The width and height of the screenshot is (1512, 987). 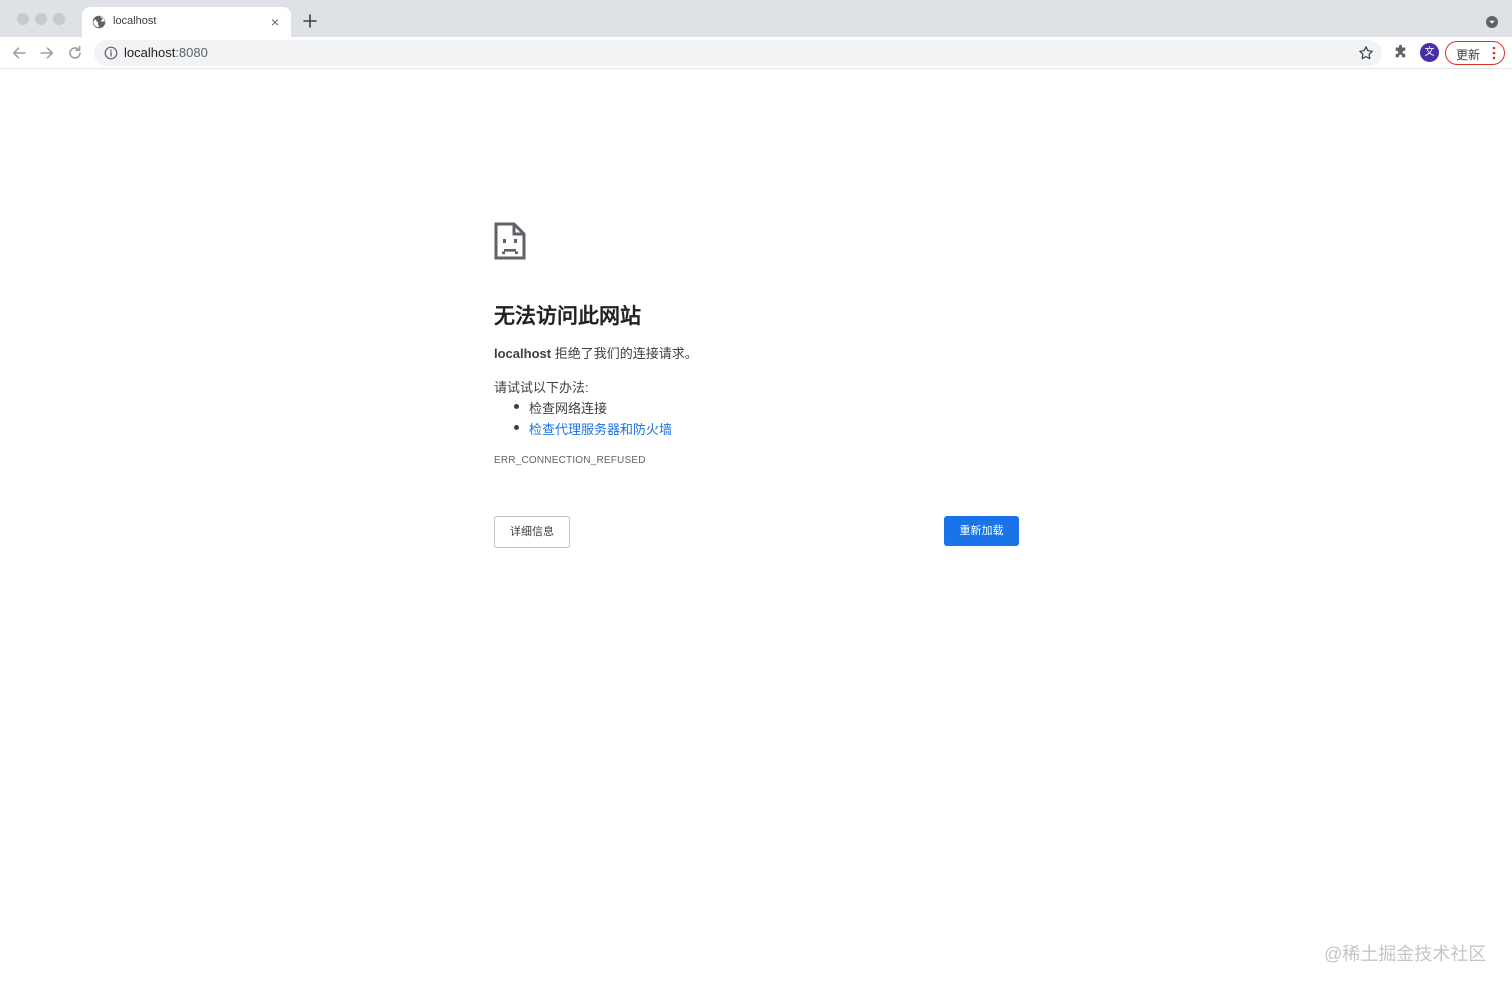 I want to click on info-icon, so click(x=111, y=53).